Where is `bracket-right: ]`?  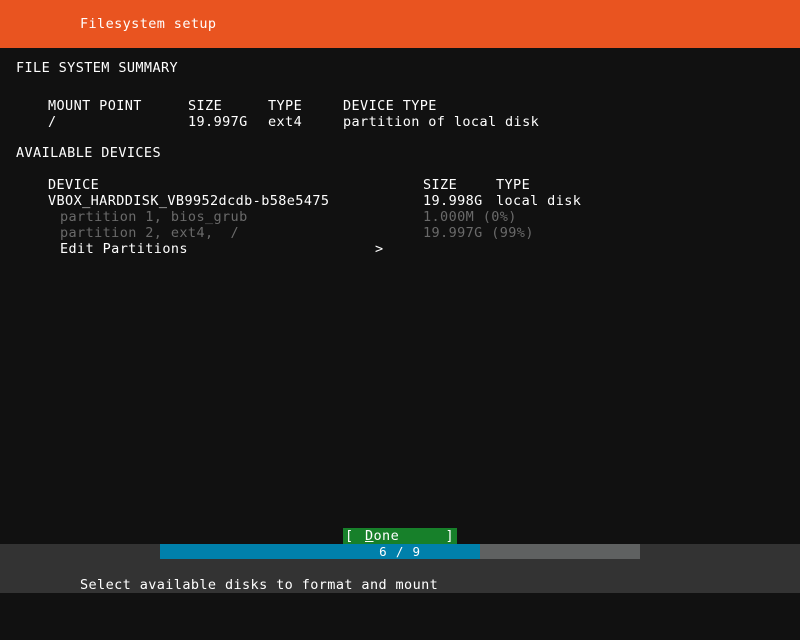 bracket-right: ] is located at coordinates (449, 536).